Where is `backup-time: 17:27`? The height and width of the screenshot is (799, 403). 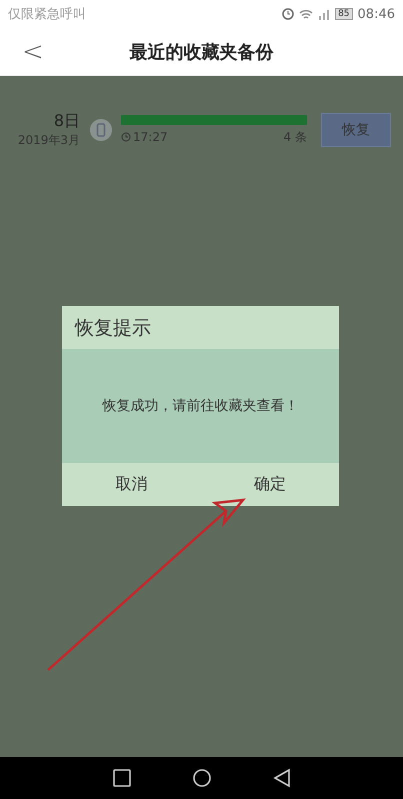 backup-time: 17:27 is located at coordinates (150, 137).